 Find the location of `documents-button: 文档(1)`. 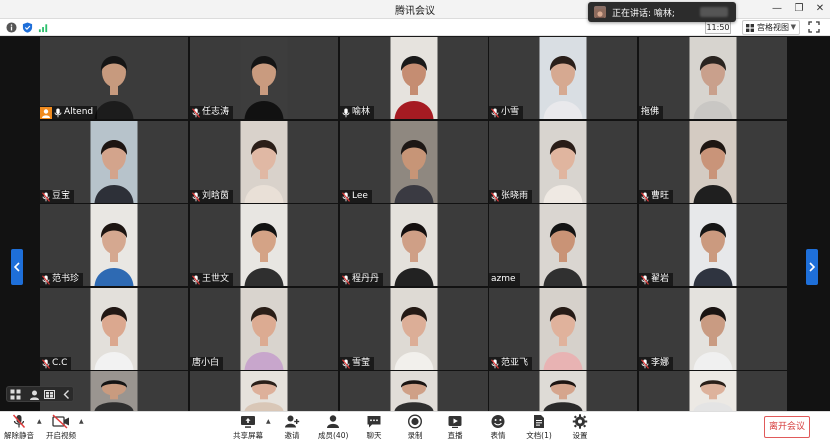

documents-button: 文档(1) is located at coordinates (539, 428).